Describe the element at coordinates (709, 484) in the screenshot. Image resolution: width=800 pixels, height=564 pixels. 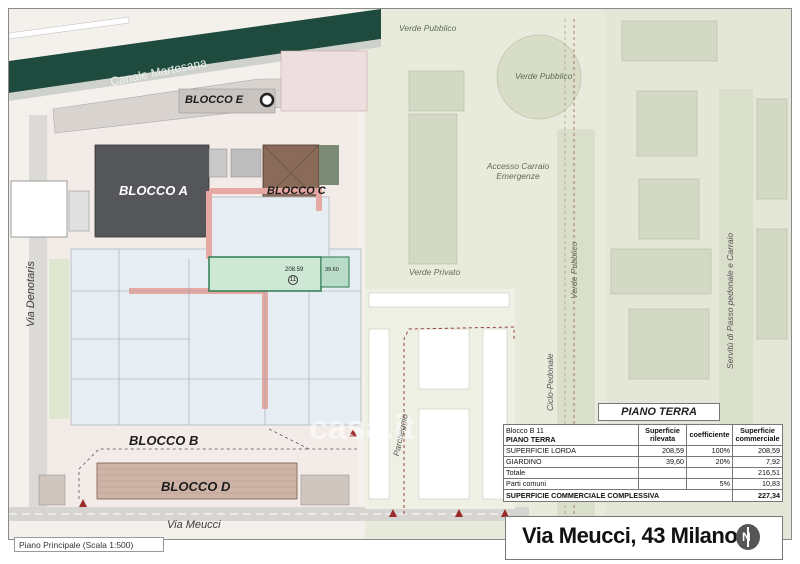
I see `parti-comuni-coeff: 5%` at that location.